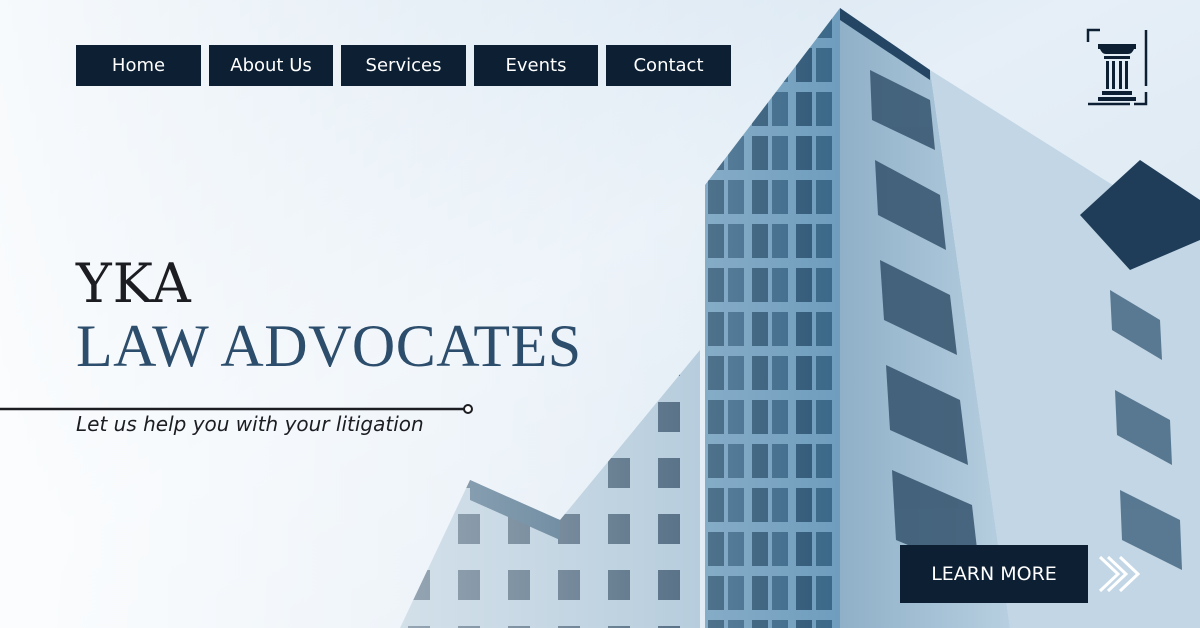 This screenshot has width=1200, height=628. Describe the element at coordinates (994, 574) in the screenshot. I see `learn-more-button: LEARN MORE` at that location.